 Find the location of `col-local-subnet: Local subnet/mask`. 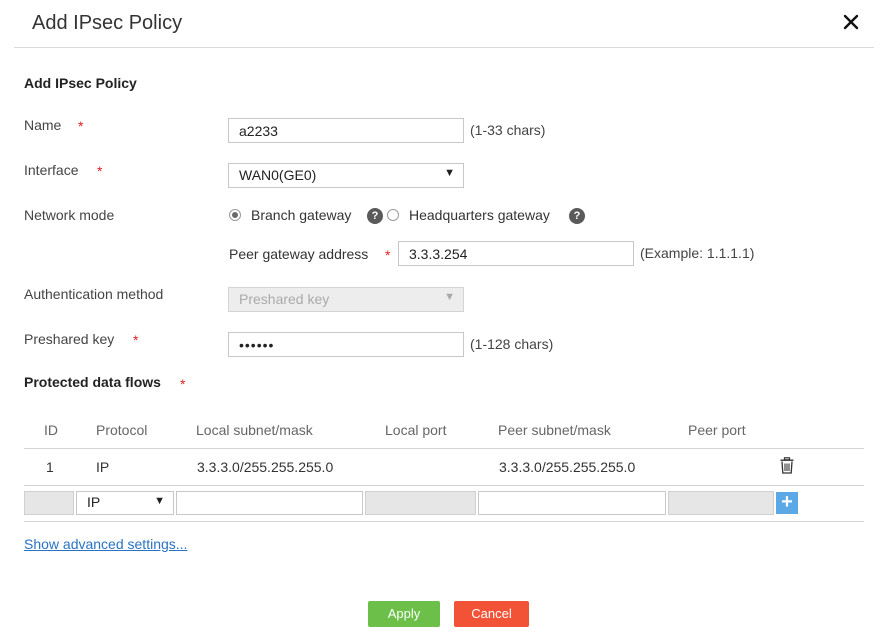

col-local-subnet: Local subnet/mask is located at coordinates (254, 430).